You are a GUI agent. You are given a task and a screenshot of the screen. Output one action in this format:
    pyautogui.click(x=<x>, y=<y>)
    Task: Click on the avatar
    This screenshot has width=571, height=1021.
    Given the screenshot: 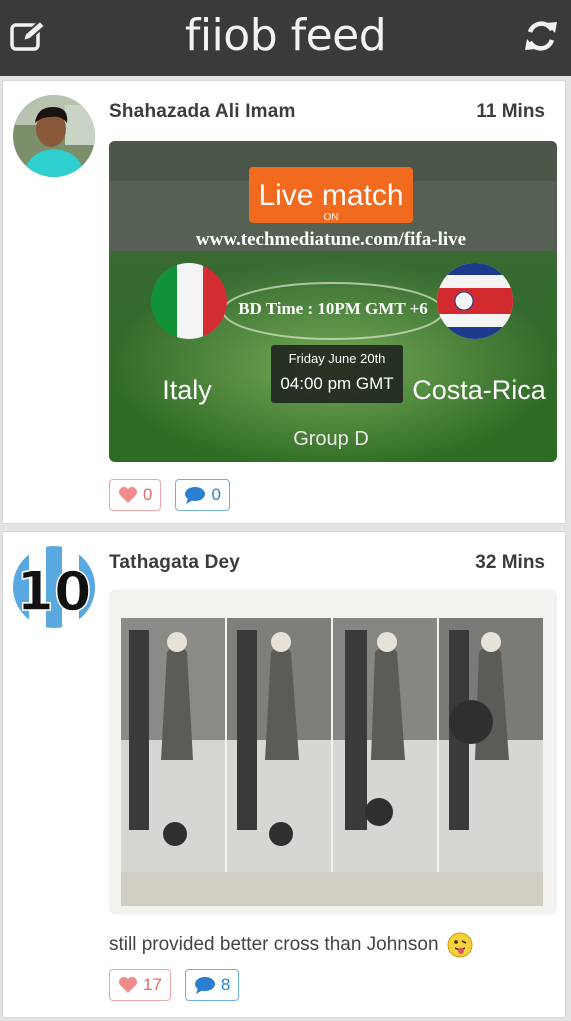 What is the action you would take?
    pyautogui.click(x=54, y=136)
    